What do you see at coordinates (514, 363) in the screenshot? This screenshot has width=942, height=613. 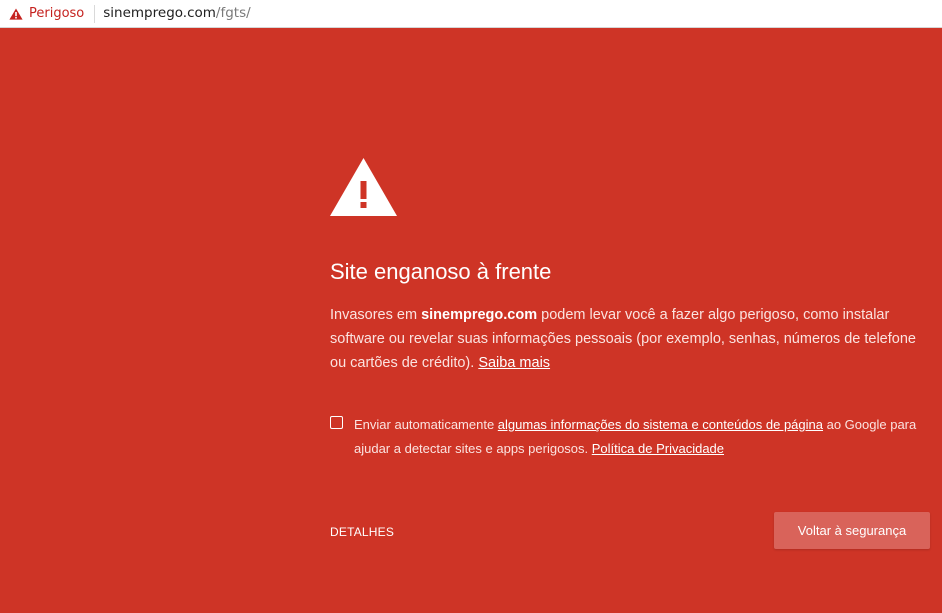 I see `learn-more-link: Saiba mais` at bounding box center [514, 363].